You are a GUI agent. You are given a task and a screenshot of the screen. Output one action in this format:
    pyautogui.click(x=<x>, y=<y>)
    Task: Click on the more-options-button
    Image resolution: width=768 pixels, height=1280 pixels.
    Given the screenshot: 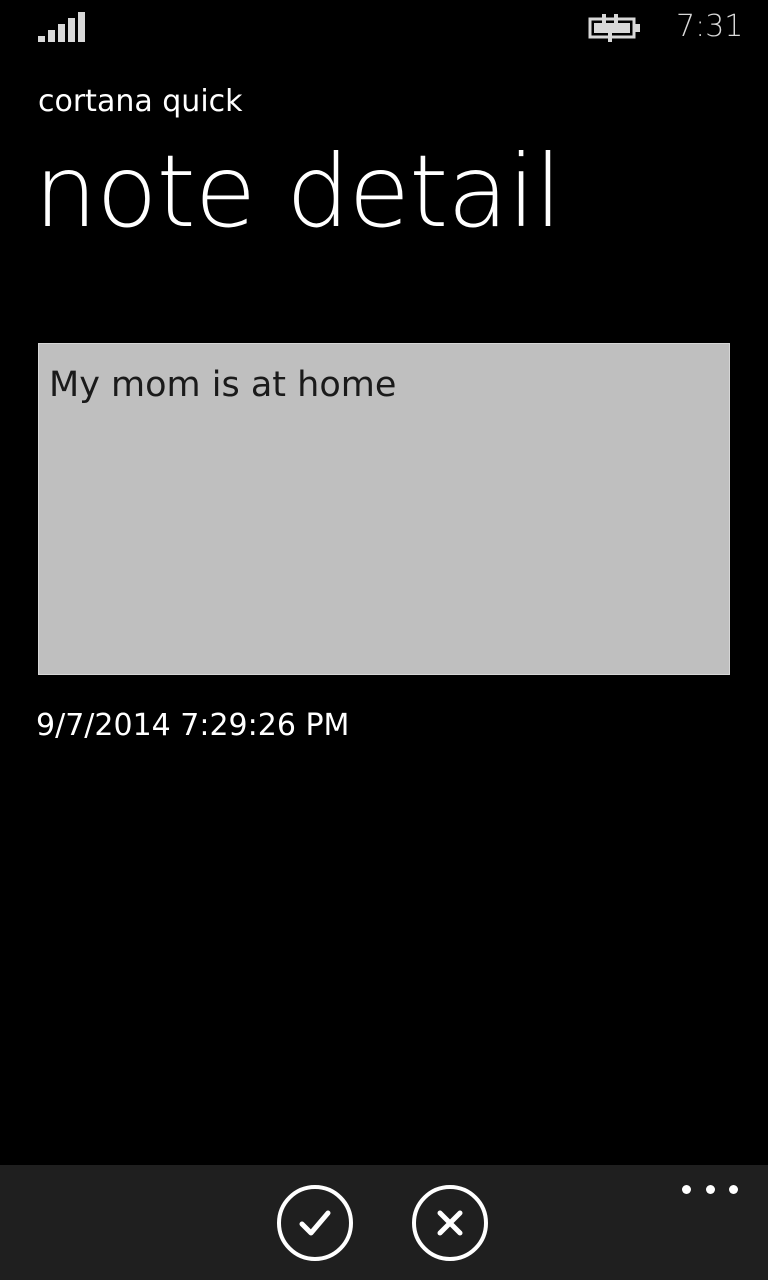 What is the action you would take?
    pyautogui.click(x=710, y=1189)
    